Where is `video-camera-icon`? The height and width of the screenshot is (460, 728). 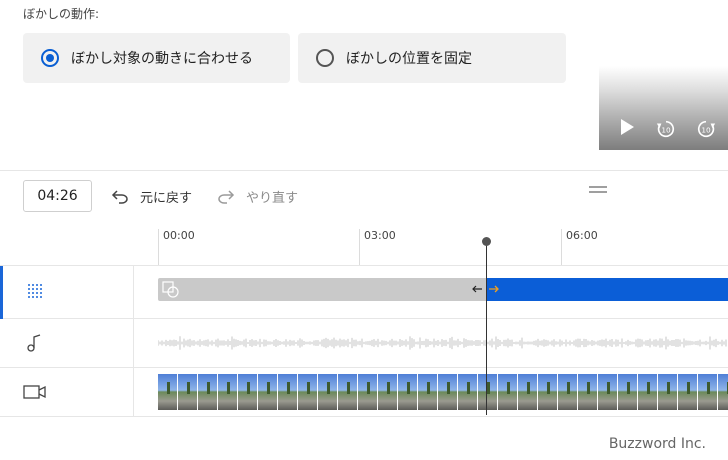
video-camera-icon is located at coordinates (34, 392).